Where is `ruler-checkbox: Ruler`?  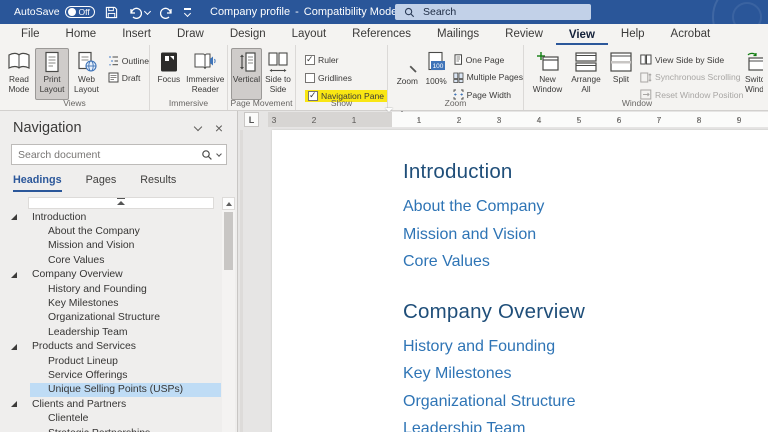
ruler-checkbox: Ruler is located at coordinates (322, 59).